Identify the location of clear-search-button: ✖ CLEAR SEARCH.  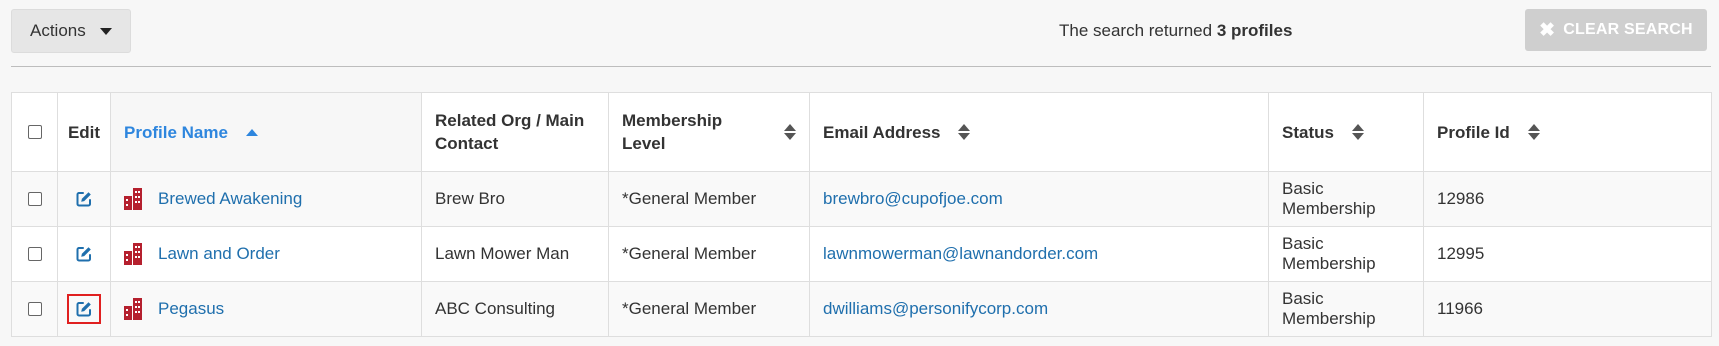
(1616, 30).